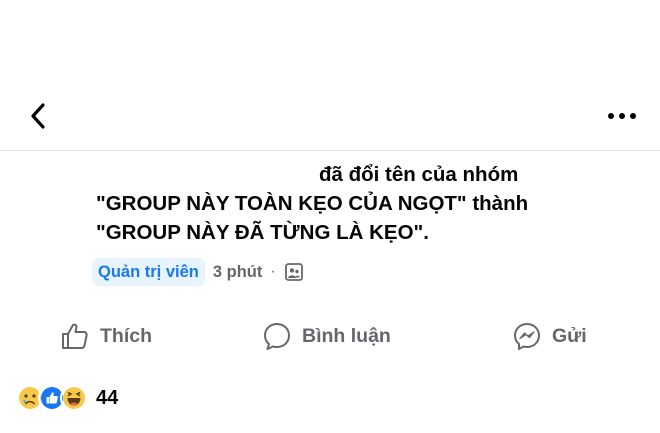  I want to click on comment-button: Bình luận, so click(326, 336).